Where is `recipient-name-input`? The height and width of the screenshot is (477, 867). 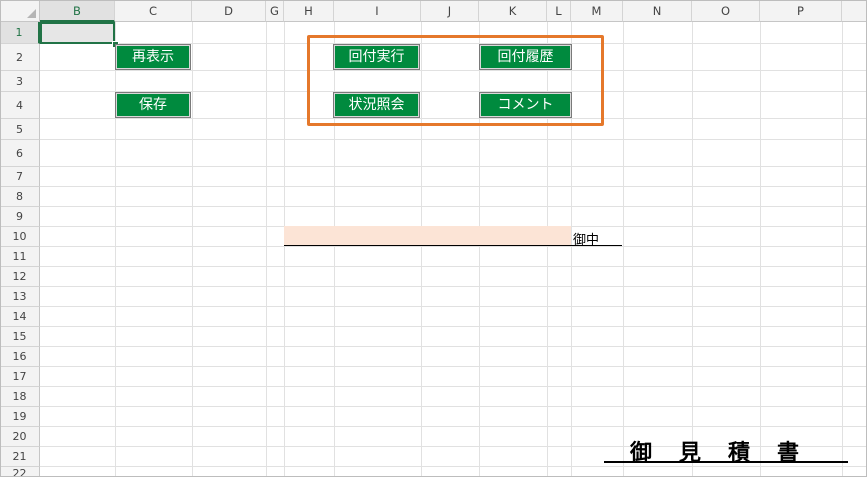 recipient-name-input is located at coordinates (427, 235).